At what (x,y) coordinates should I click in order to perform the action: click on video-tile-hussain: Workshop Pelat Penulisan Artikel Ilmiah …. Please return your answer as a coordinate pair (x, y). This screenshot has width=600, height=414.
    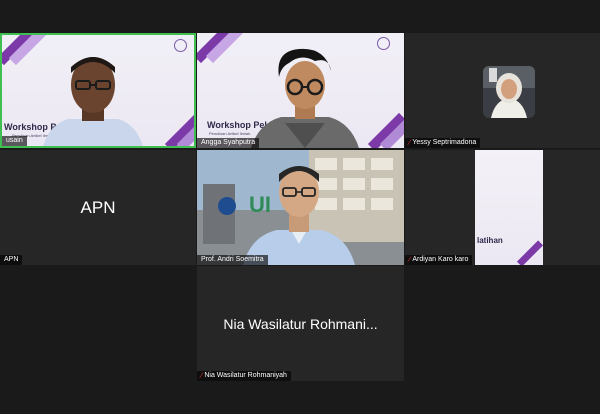
    Looking at the image, I should click on (98, 90).